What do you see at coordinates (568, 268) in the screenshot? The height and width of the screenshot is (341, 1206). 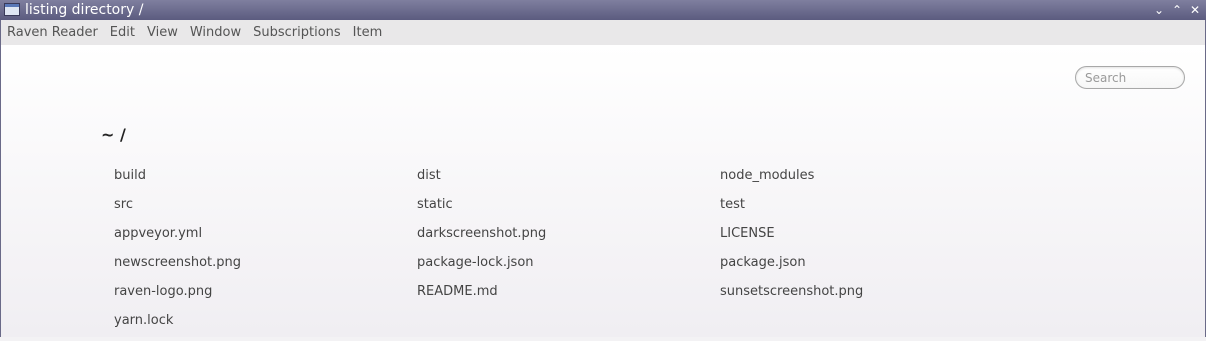 I see `file-link: package-lock.json` at bounding box center [568, 268].